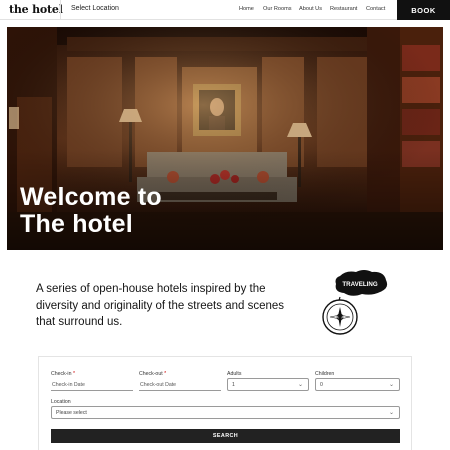 The height and width of the screenshot is (450, 450). Describe the element at coordinates (91, 197) in the screenshot. I see `hero-title-line-1: Welcome to` at that location.